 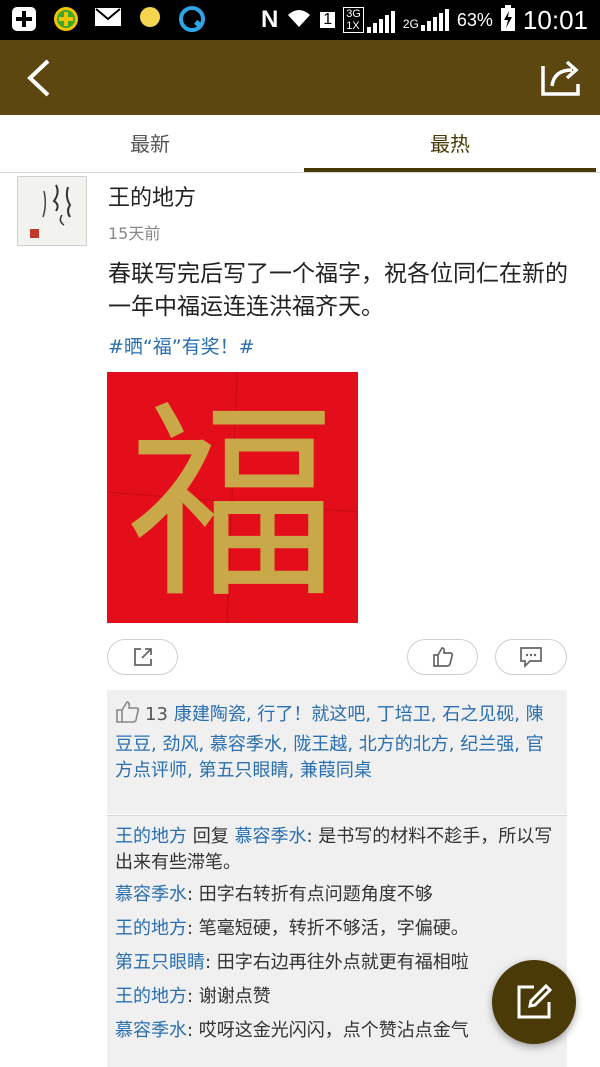 What do you see at coordinates (210, 836) in the screenshot?
I see `reply-word: 回复` at bounding box center [210, 836].